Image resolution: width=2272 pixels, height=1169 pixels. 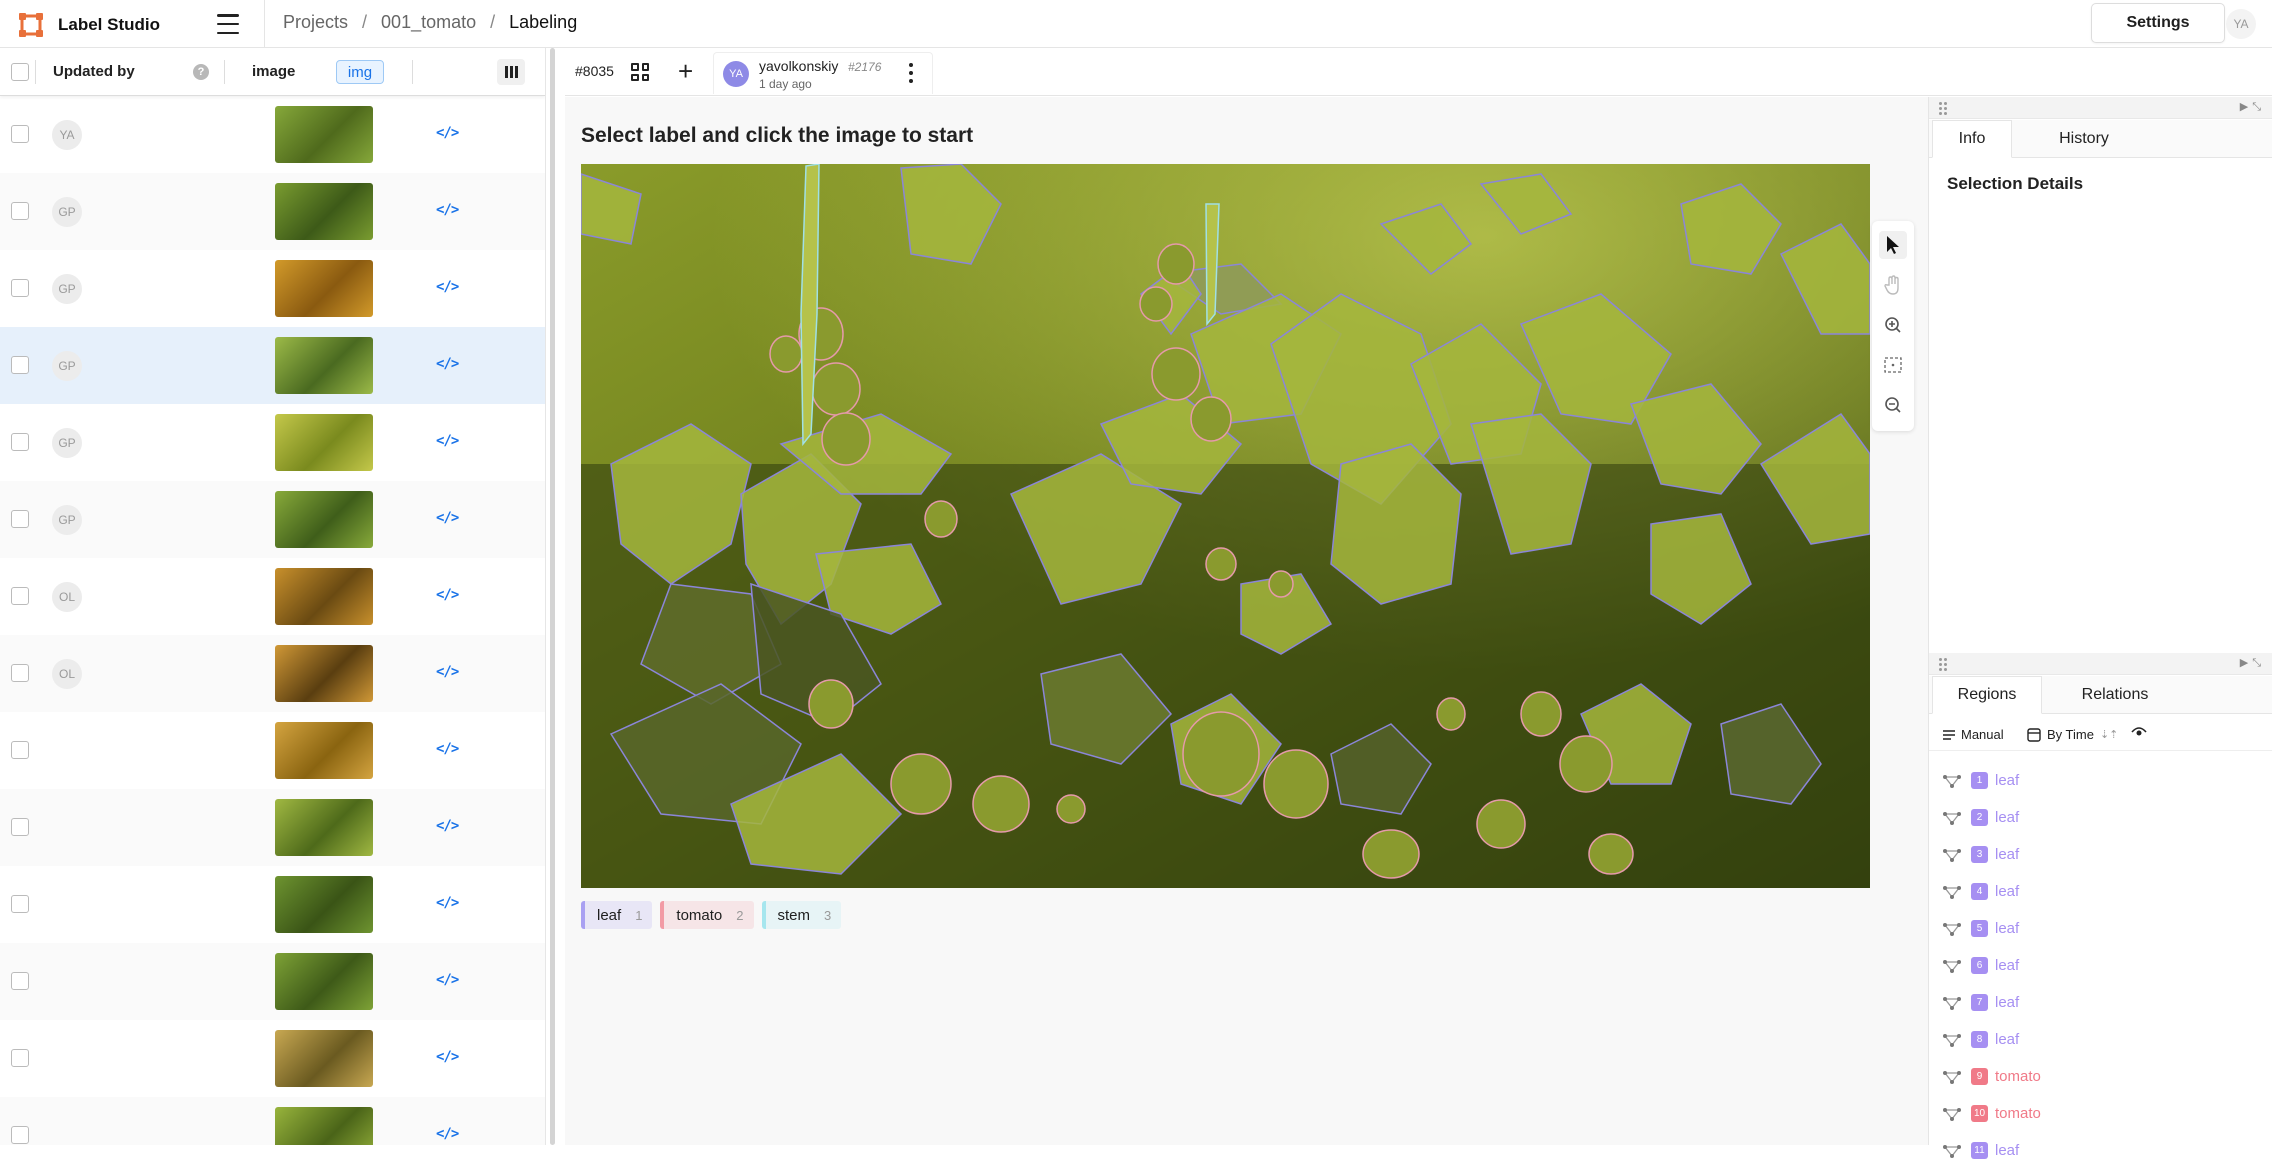 I want to click on select-all-checkbox, so click(x=20, y=72).